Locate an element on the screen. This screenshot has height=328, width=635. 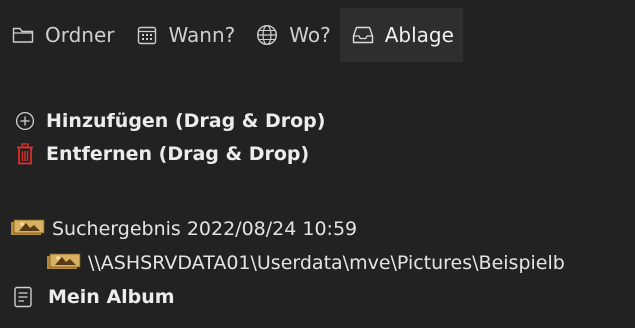
add-drop-target: Hinzufügen (Drag & Drop) is located at coordinates (169, 120).